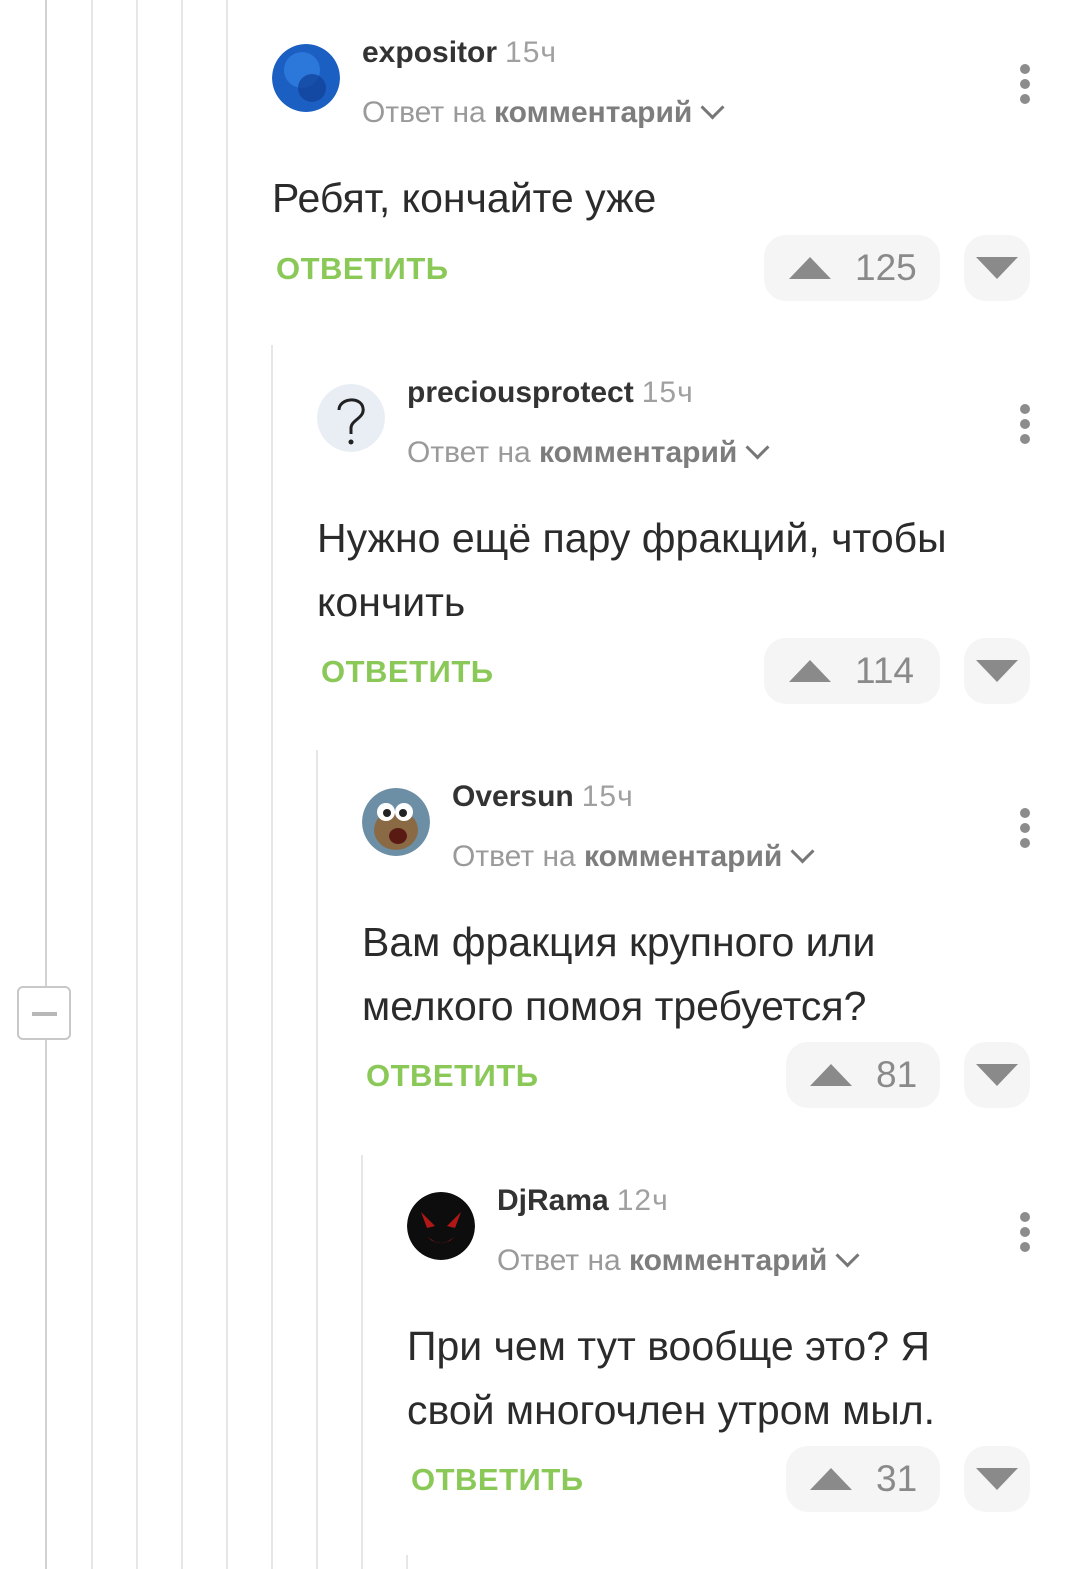 The height and width of the screenshot is (1569, 1078). What do you see at coordinates (669, 1346) in the screenshot?
I see `comment-text-line: При чем тут вообще это? Я` at bounding box center [669, 1346].